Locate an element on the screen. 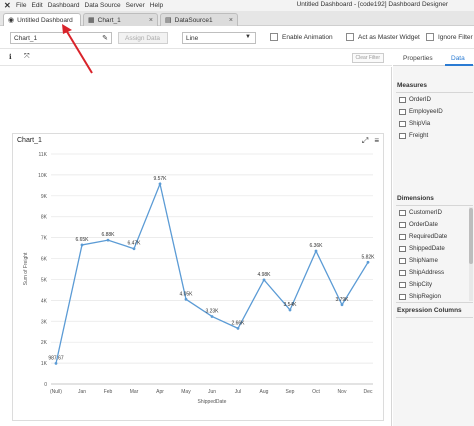  field-item: Freight is located at coordinates (413, 135).